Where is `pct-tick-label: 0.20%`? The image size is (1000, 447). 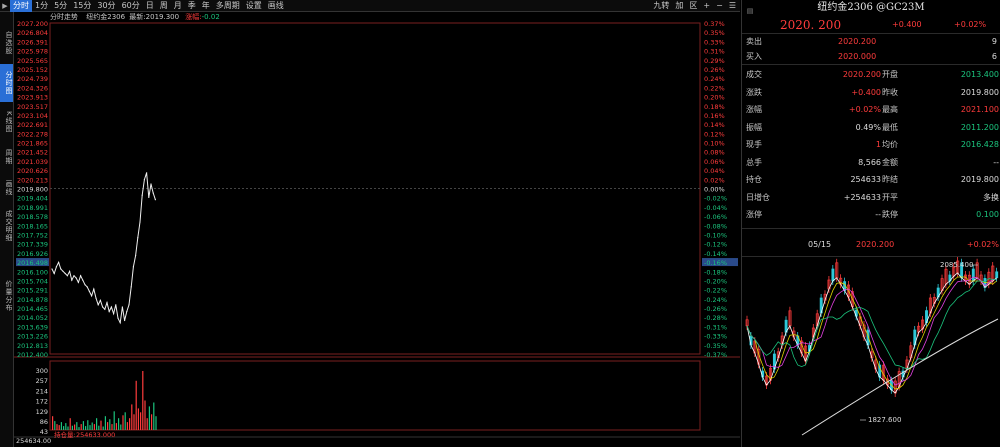
pct-tick-label: 0.20% is located at coordinates (714, 98).